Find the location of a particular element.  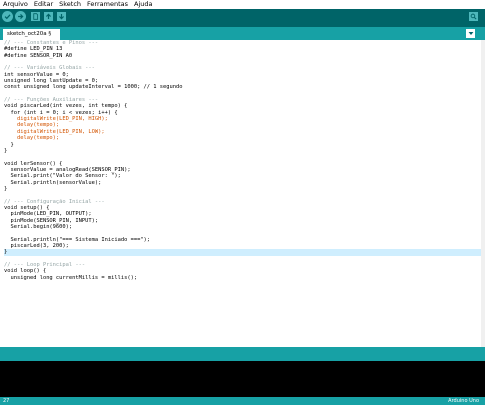

status-strip is located at coordinates (242, 354).